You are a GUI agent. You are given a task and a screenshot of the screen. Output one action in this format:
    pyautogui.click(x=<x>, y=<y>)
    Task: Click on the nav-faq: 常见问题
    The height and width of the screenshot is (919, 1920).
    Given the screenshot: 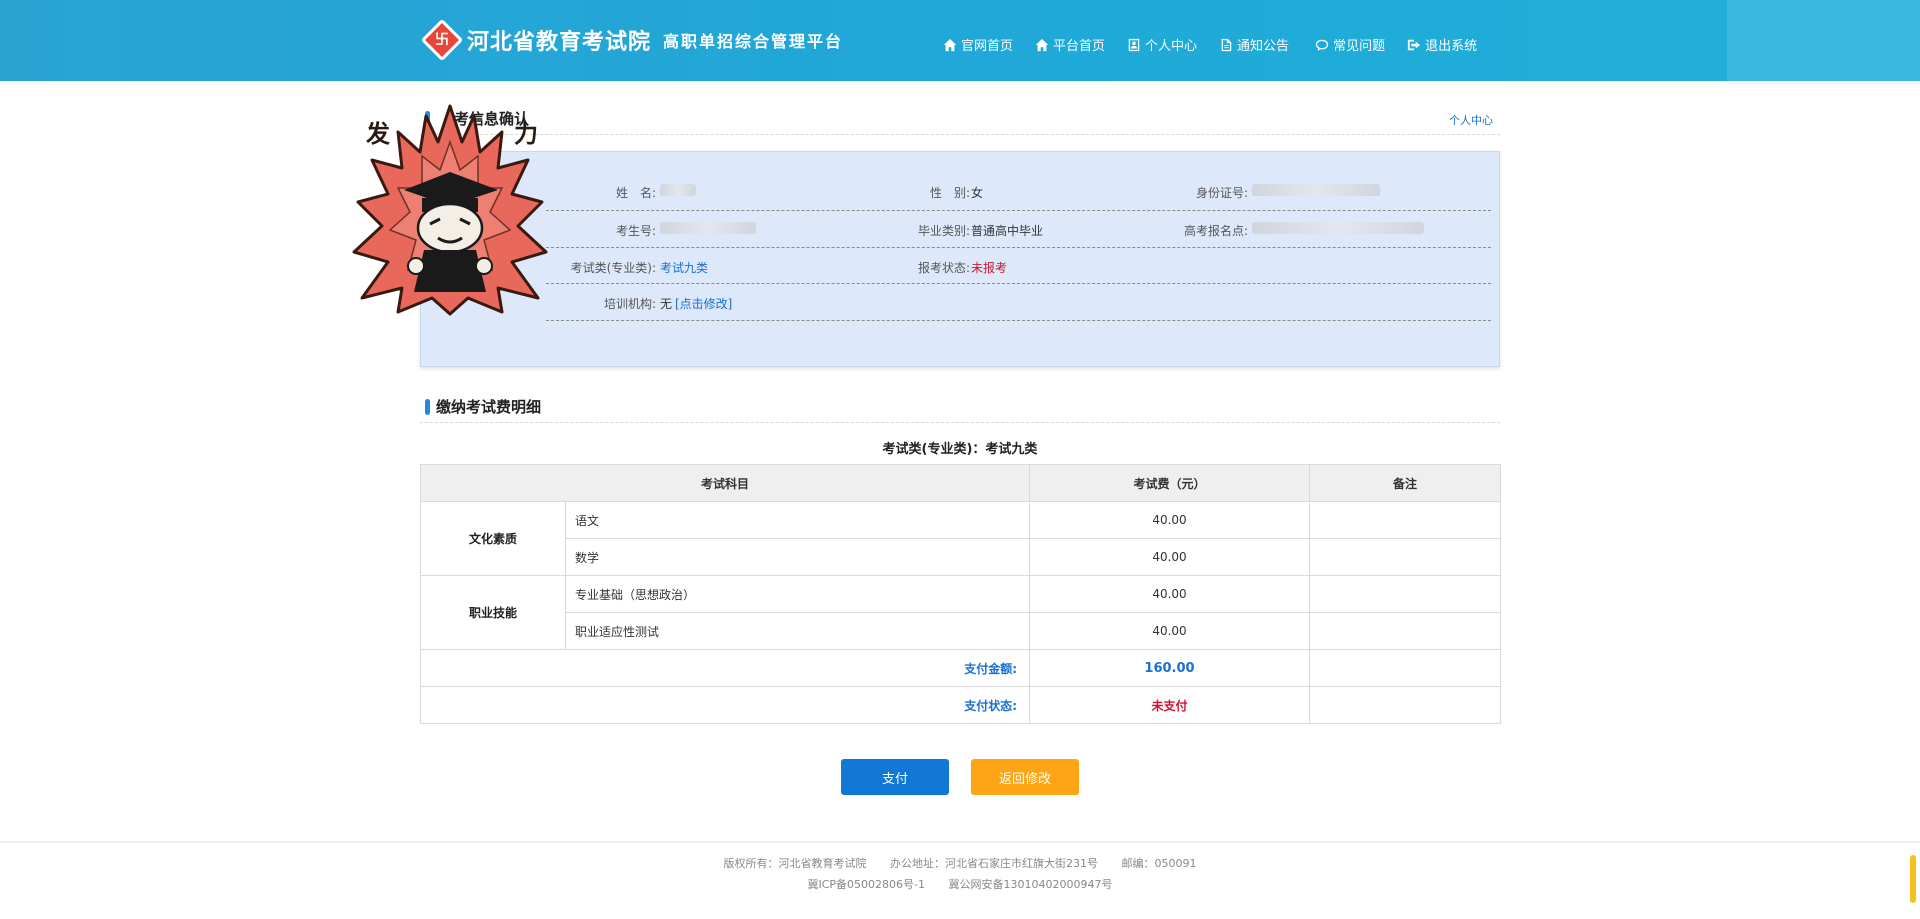 What is the action you would take?
    pyautogui.click(x=1350, y=44)
    